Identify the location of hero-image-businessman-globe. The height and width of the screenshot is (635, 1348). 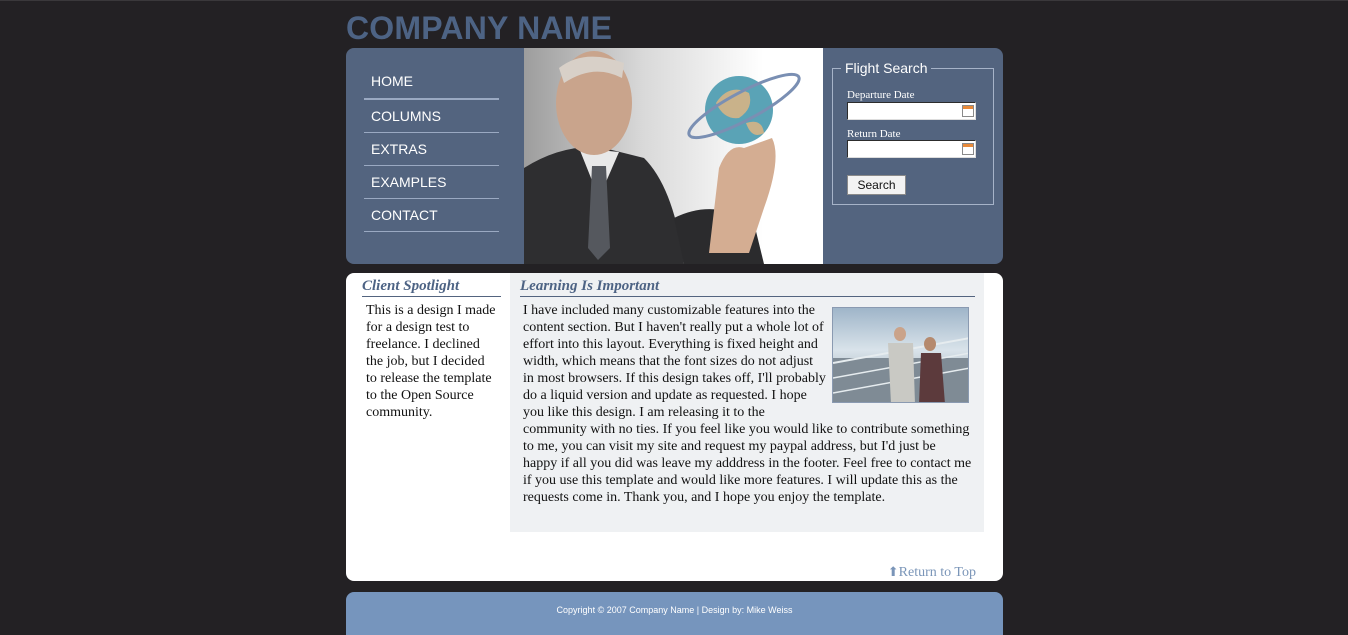
(673, 156).